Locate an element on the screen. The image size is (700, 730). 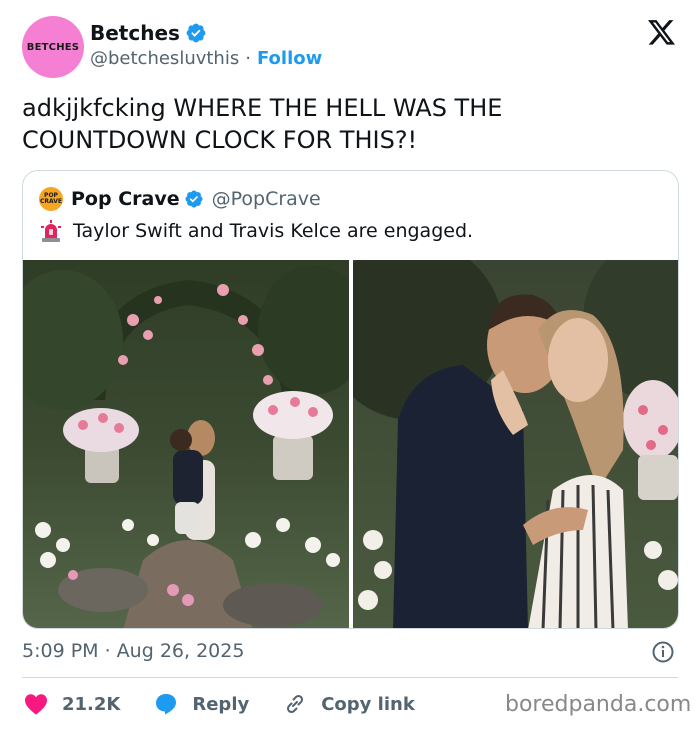
reply-button: Reply is located at coordinates (201, 704).